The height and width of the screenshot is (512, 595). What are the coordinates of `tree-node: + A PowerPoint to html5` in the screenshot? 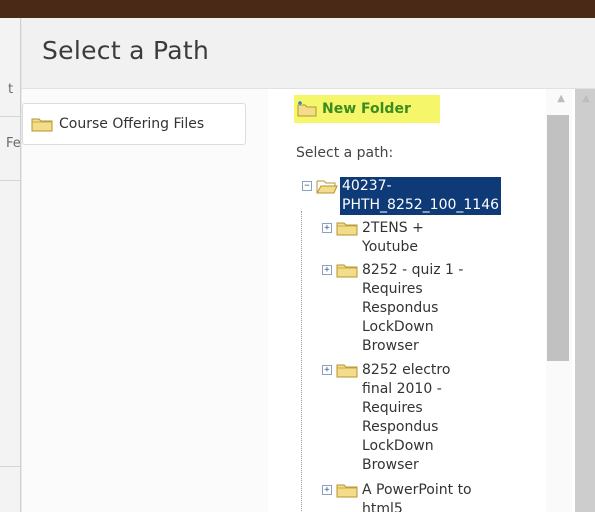 It's located at (397, 496).